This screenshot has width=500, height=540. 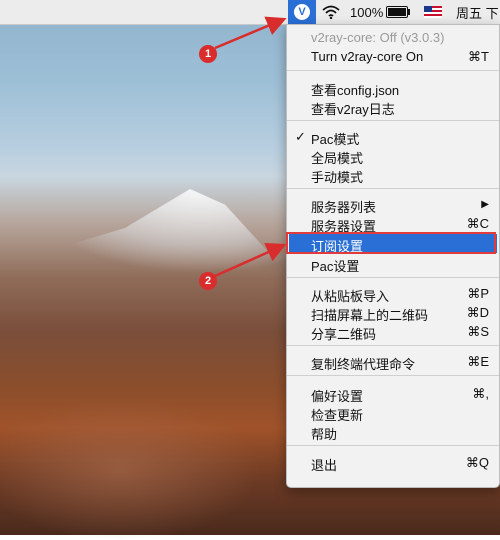 What do you see at coordinates (208, 281) in the screenshot?
I see `annotation-badge-2: 2` at bounding box center [208, 281].